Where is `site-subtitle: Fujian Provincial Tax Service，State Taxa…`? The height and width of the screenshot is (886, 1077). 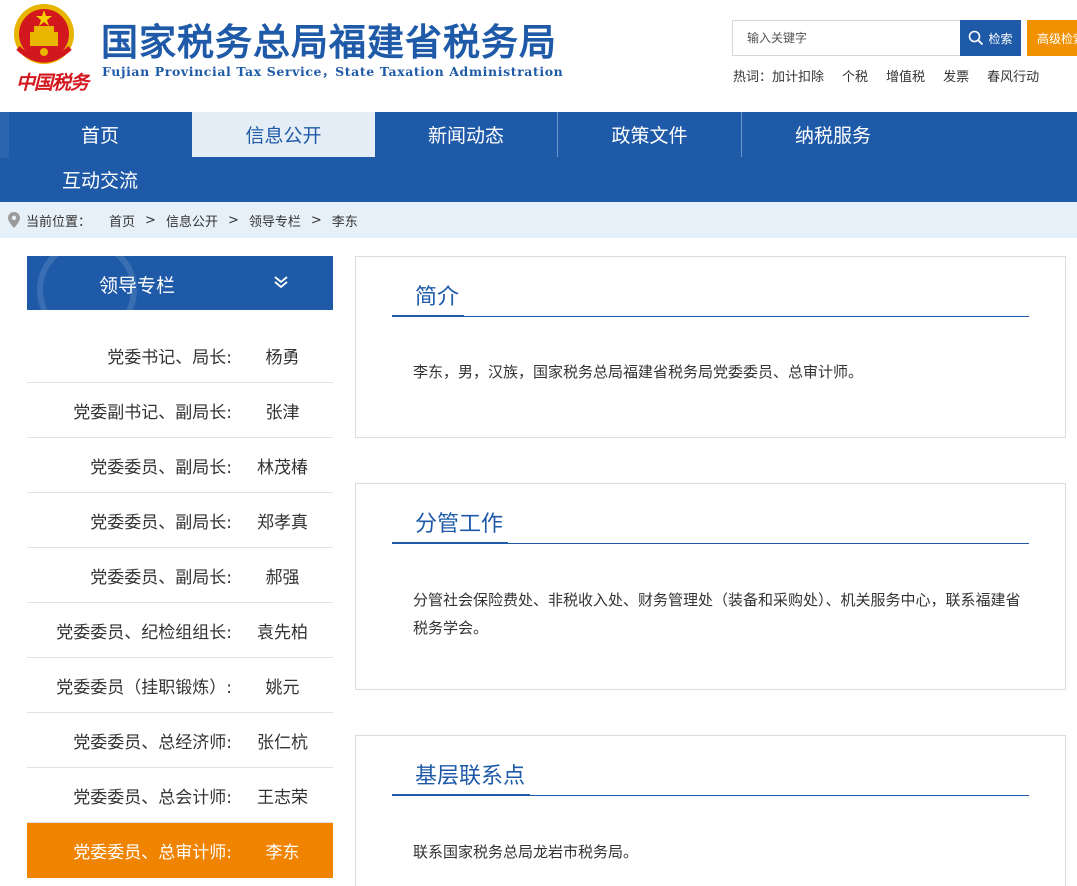 site-subtitle: Fujian Provincial Tax Service，State Taxa… is located at coordinates (333, 71).